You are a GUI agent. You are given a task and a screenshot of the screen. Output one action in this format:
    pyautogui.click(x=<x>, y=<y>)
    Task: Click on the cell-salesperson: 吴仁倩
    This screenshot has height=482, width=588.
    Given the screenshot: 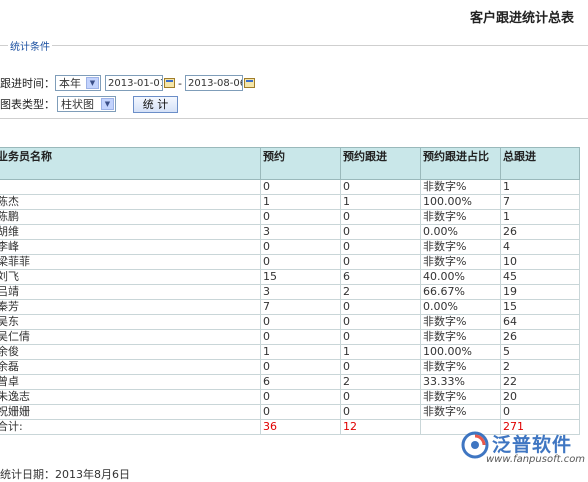 What is the action you would take?
    pyautogui.click(x=130, y=337)
    